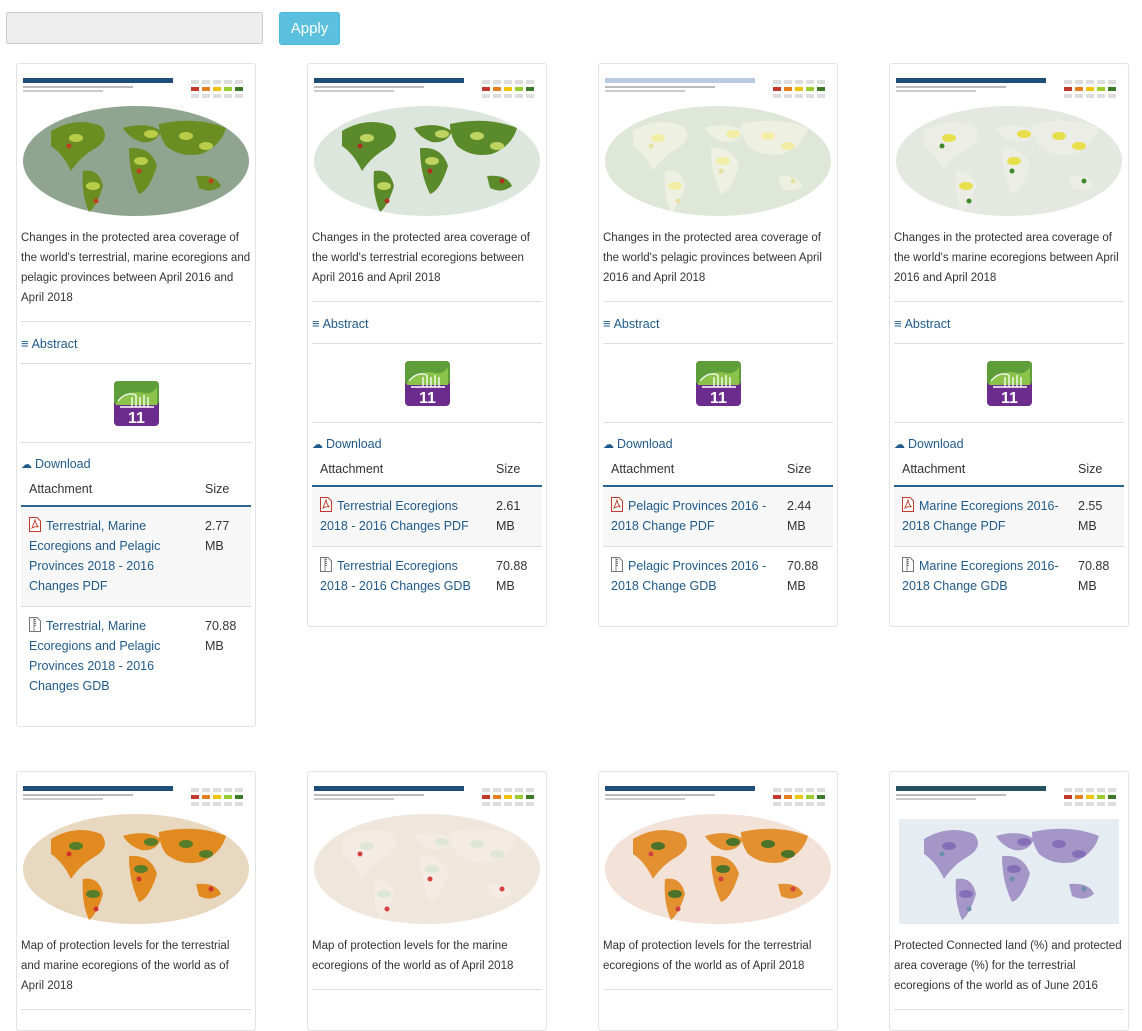  Describe the element at coordinates (688, 576) in the screenshot. I see `attachment-link: Pelagic Provinces 2016 - 2018 Change GDB` at that location.